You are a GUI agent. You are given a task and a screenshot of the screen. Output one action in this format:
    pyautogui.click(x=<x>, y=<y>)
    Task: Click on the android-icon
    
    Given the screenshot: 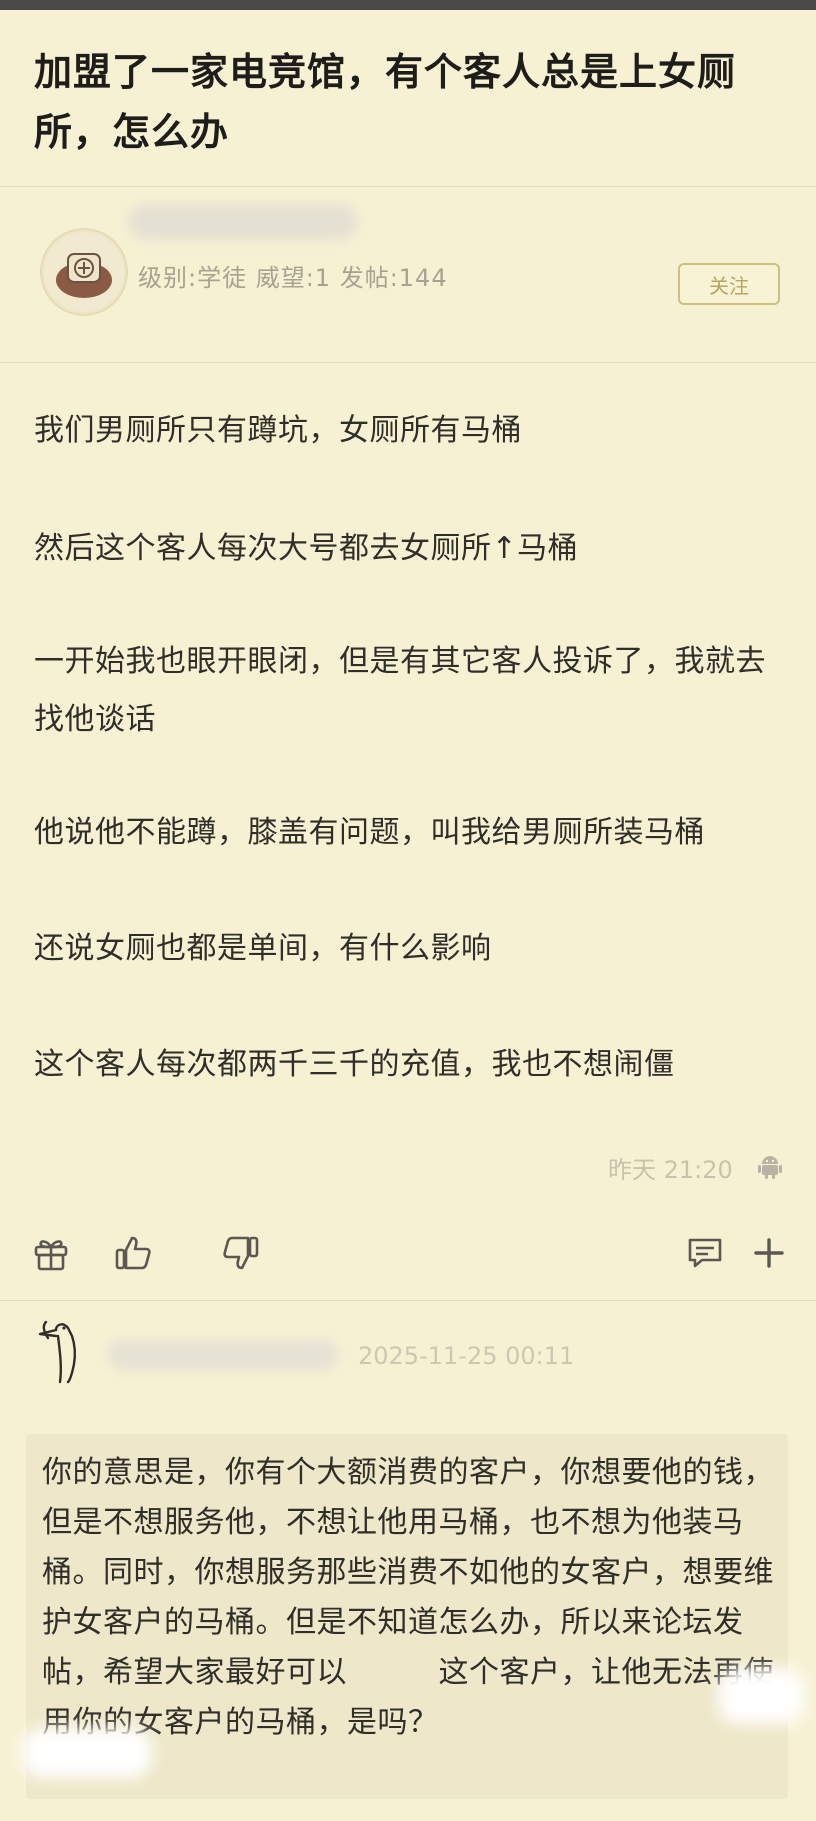 What is the action you would take?
    pyautogui.click(x=770, y=1167)
    